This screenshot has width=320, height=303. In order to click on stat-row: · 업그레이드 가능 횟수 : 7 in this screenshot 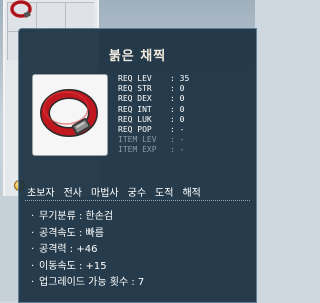, I will do `click(88, 283)`.